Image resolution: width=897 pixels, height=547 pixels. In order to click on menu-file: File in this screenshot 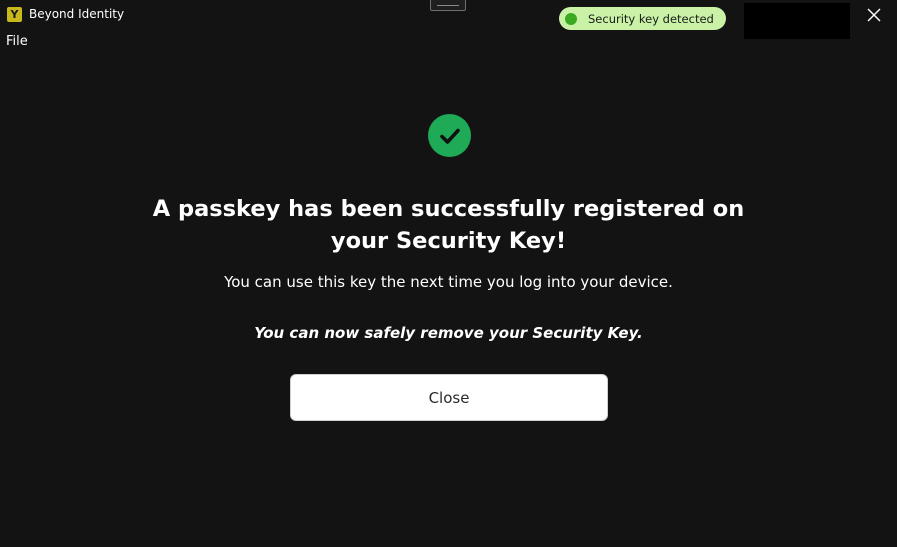, I will do `click(17, 42)`.